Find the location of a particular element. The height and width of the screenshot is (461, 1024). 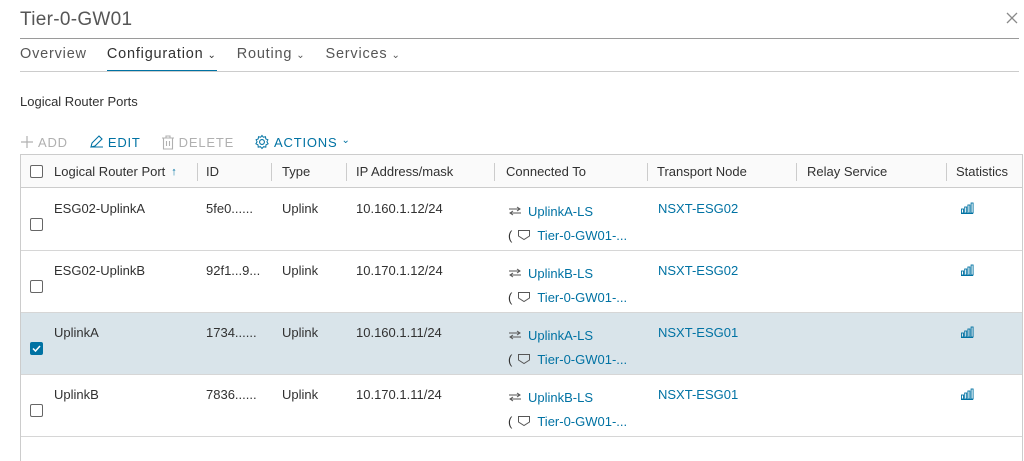

tab-routing: Routing ⌄ is located at coordinates (271, 59).